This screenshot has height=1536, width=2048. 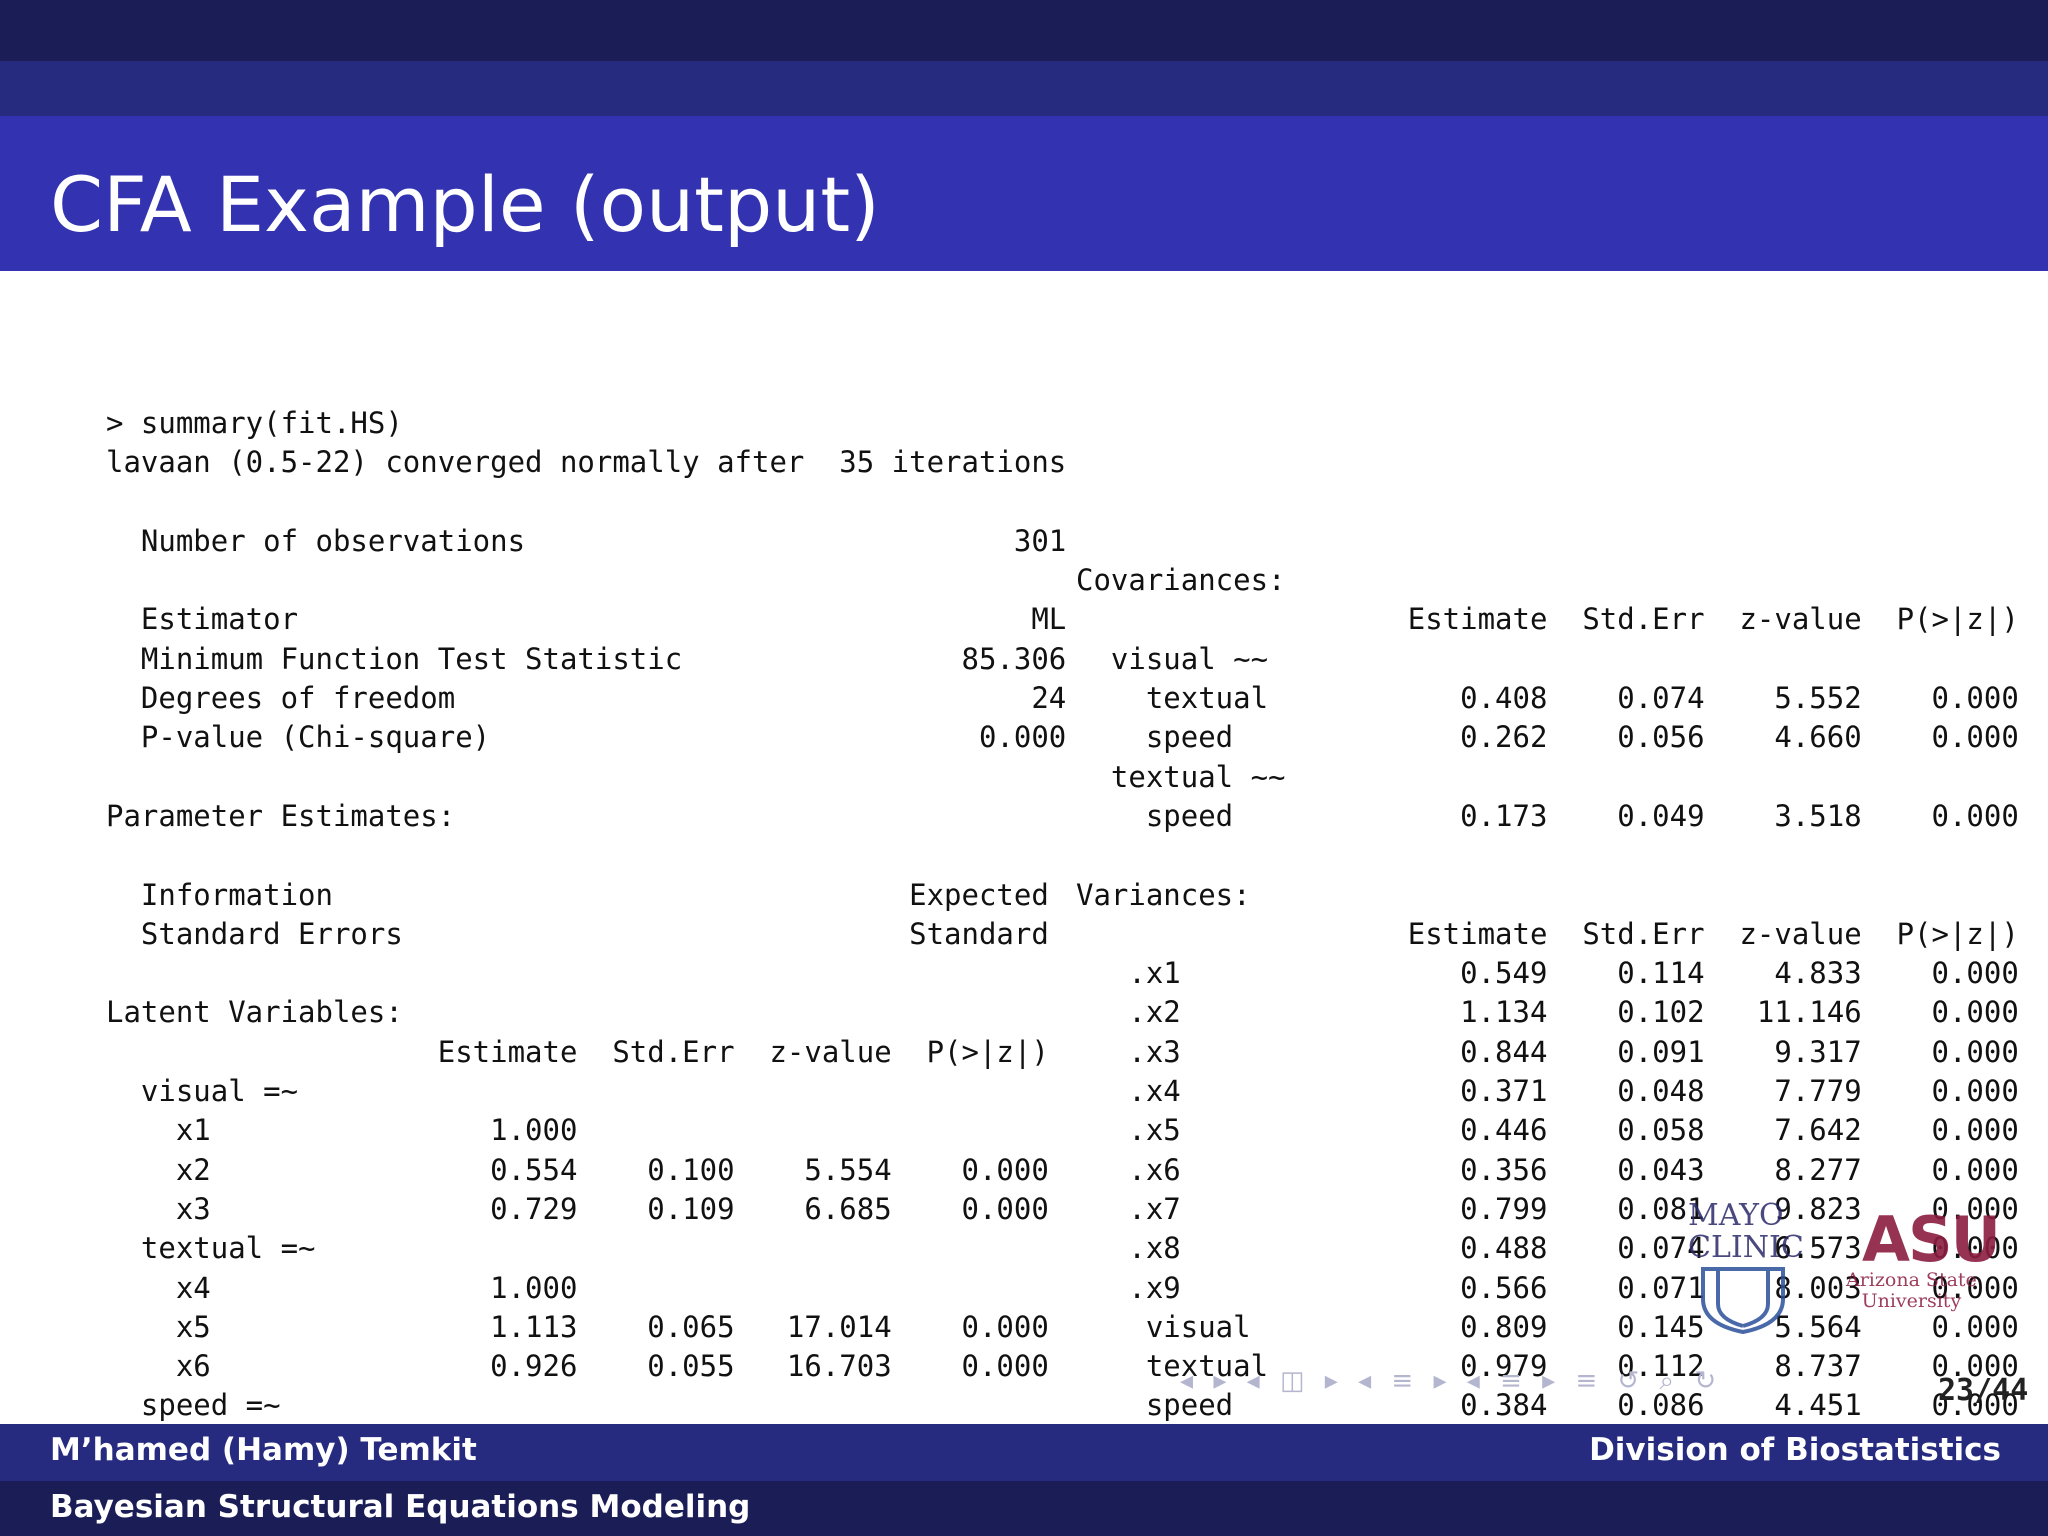 What do you see at coordinates (1736, 1215) in the screenshot?
I see `mayo-logo-line1: MAYO` at bounding box center [1736, 1215].